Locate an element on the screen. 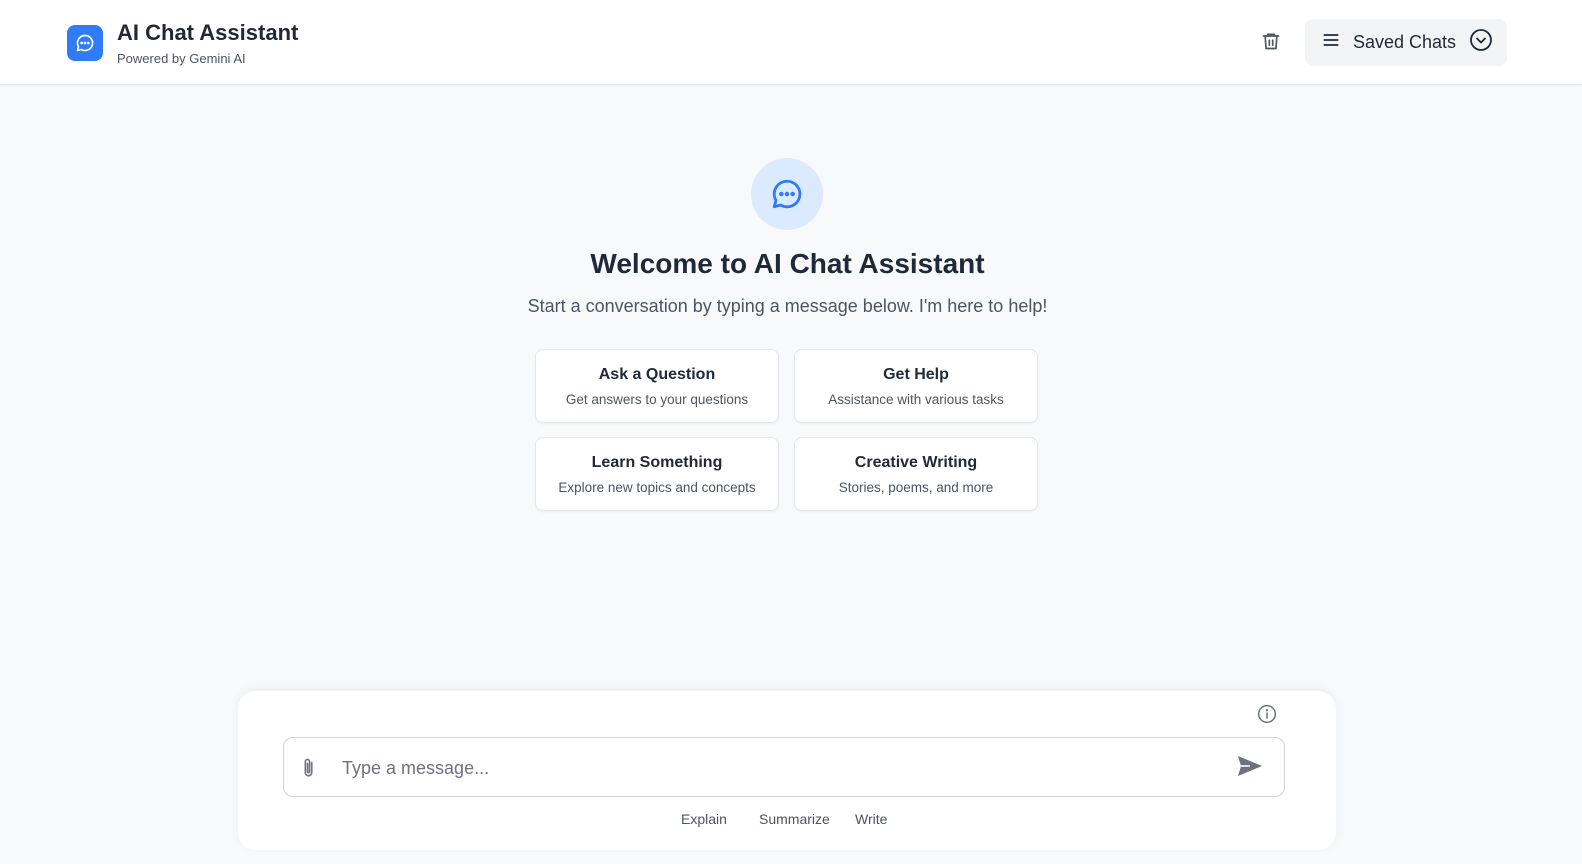 This screenshot has width=1582, height=864. chevron-down-circle-icon is located at coordinates (1481, 42).